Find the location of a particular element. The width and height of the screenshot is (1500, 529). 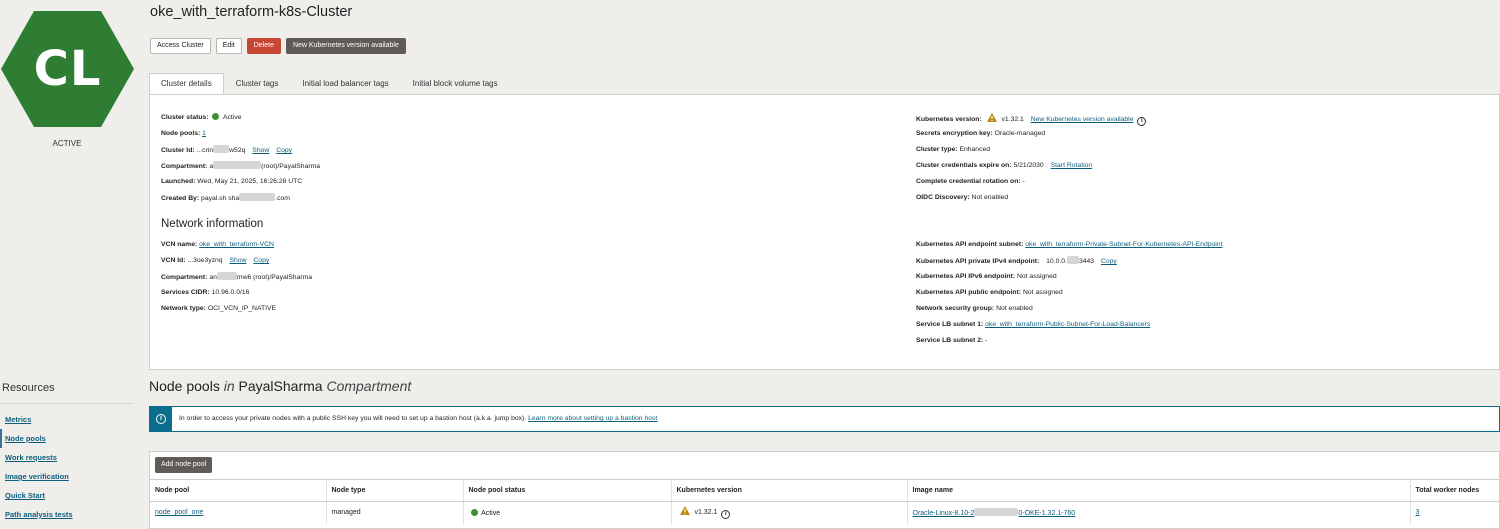

value-compartment-suffix: (root)/PayalSharma is located at coordinates (291, 166).